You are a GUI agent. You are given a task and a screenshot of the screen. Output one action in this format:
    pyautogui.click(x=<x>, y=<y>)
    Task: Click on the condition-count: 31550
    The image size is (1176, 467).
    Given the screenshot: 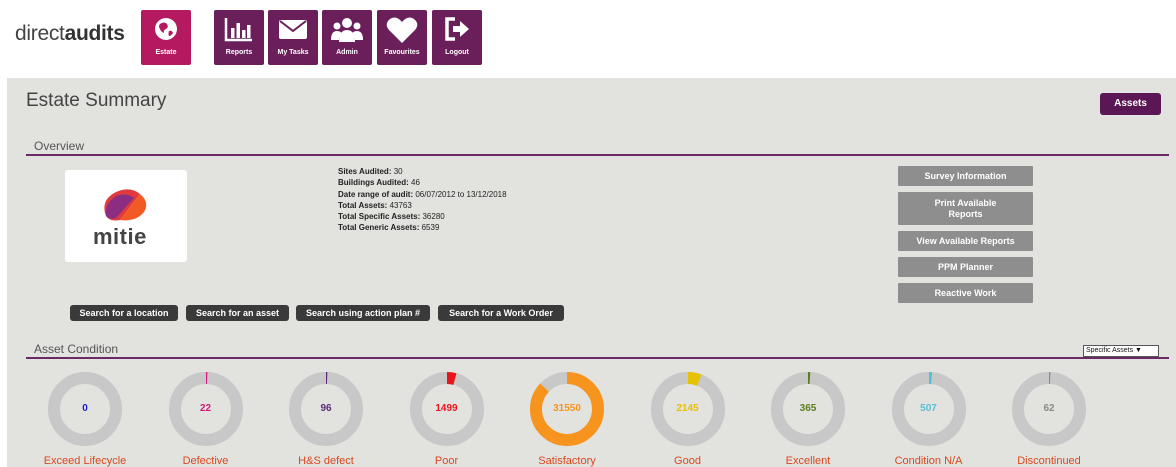 What is the action you would take?
    pyautogui.click(x=567, y=408)
    